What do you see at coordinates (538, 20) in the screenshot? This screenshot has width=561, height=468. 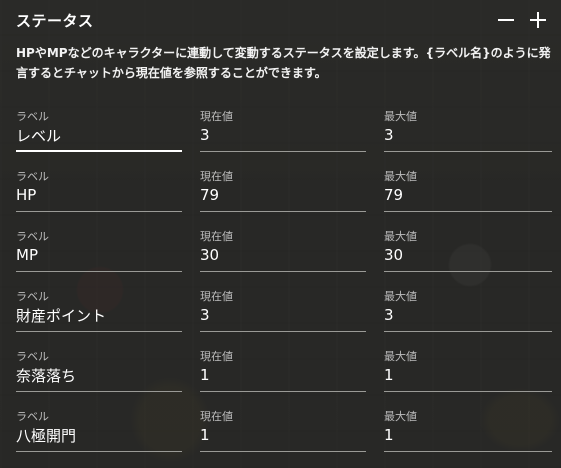 I see `add-status-button` at bounding box center [538, 20].